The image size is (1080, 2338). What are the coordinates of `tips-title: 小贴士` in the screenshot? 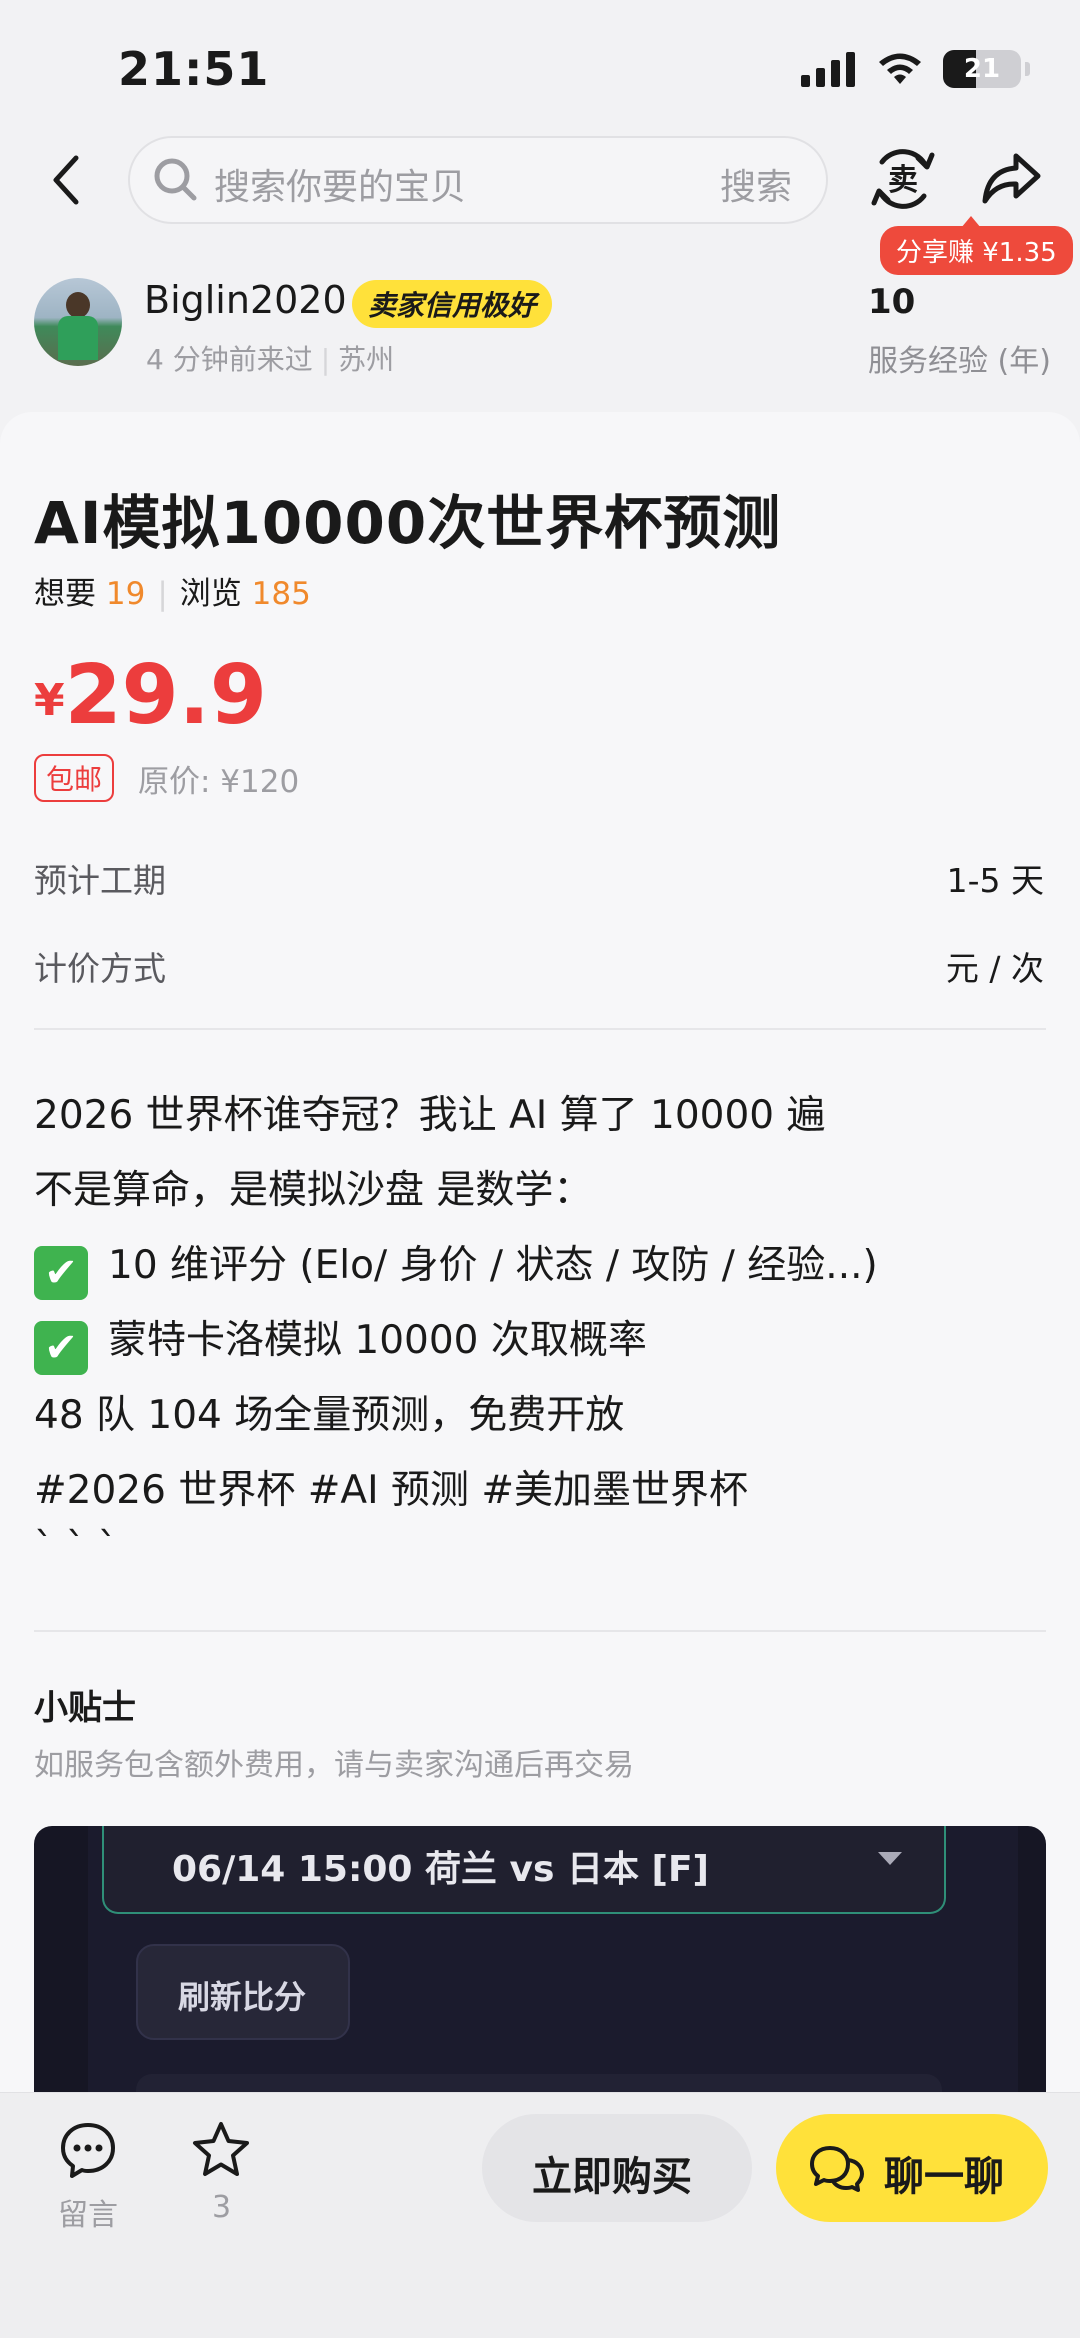 It's located at (85, 1708).